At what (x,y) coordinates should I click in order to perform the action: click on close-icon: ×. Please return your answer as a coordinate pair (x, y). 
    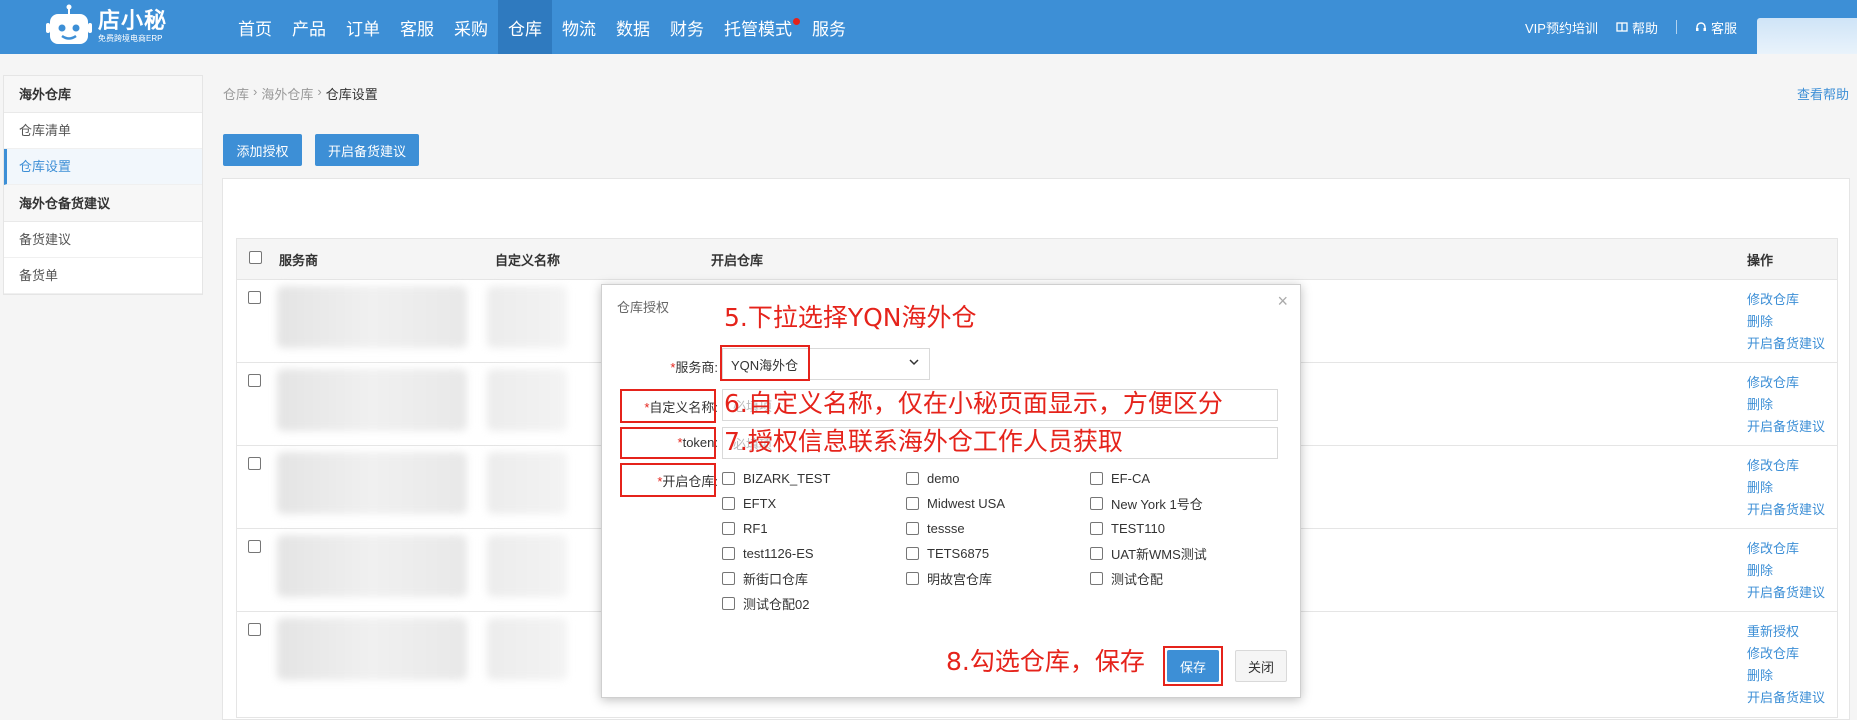
    Looking at the image, I should click on (1282, 301).